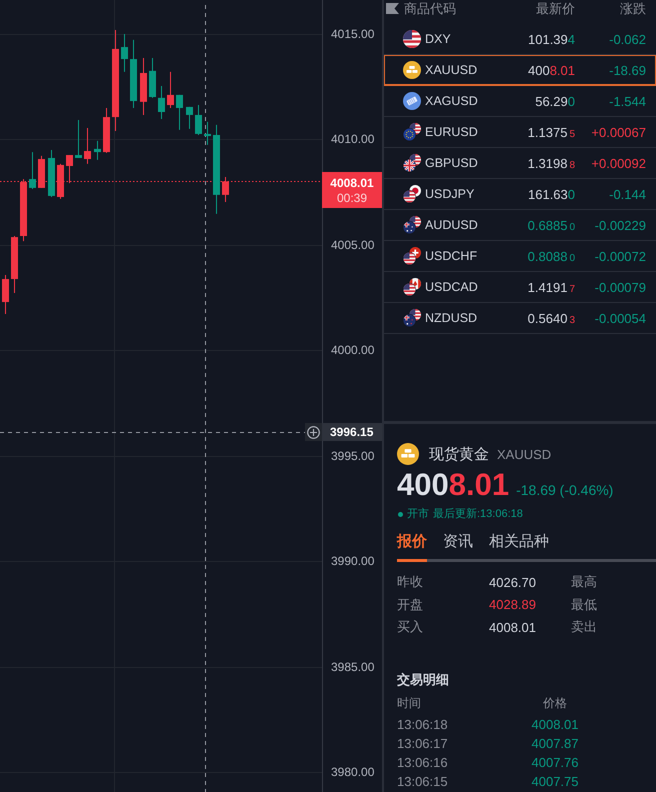  I want to click on last-price: 1.3198 8, so click(551, 163).